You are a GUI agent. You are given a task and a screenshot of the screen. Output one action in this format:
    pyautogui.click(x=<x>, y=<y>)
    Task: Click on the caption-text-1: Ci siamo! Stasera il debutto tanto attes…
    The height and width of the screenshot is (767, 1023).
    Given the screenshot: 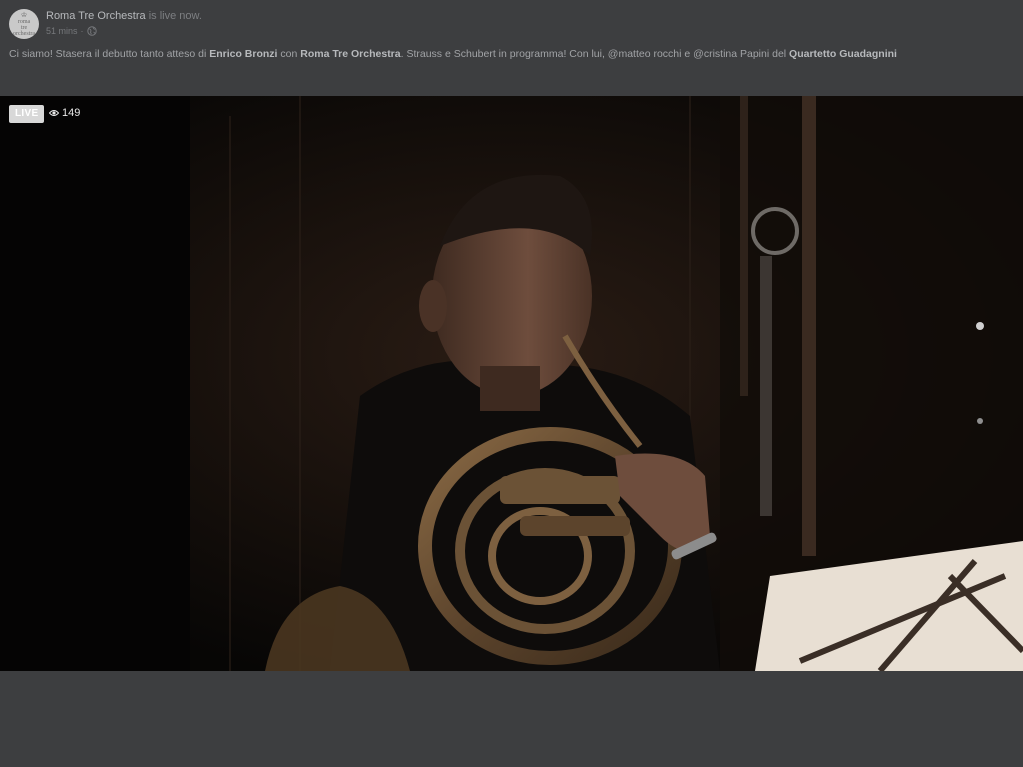 What is the action you would take?
    pyautogui.click(x=109, y=54)
    